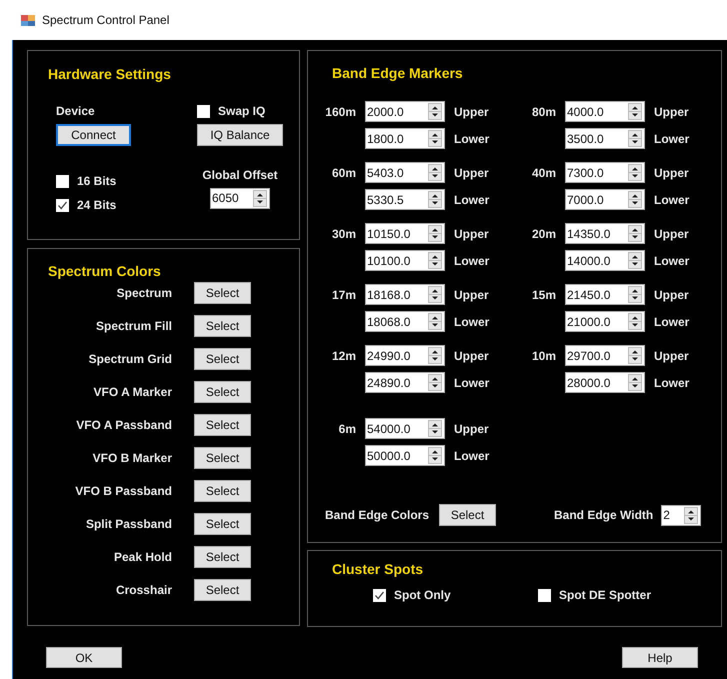  I want to click on iq-balance-button: IQ Balance, so click(240, 135).